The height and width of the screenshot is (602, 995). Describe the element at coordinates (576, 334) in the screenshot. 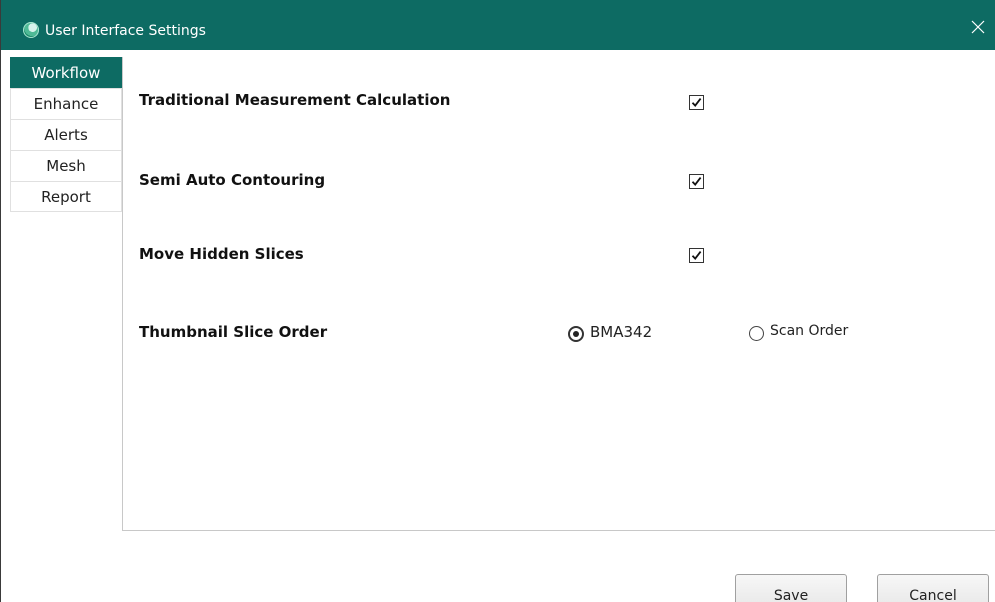

I see `bma342-radio` at that location.